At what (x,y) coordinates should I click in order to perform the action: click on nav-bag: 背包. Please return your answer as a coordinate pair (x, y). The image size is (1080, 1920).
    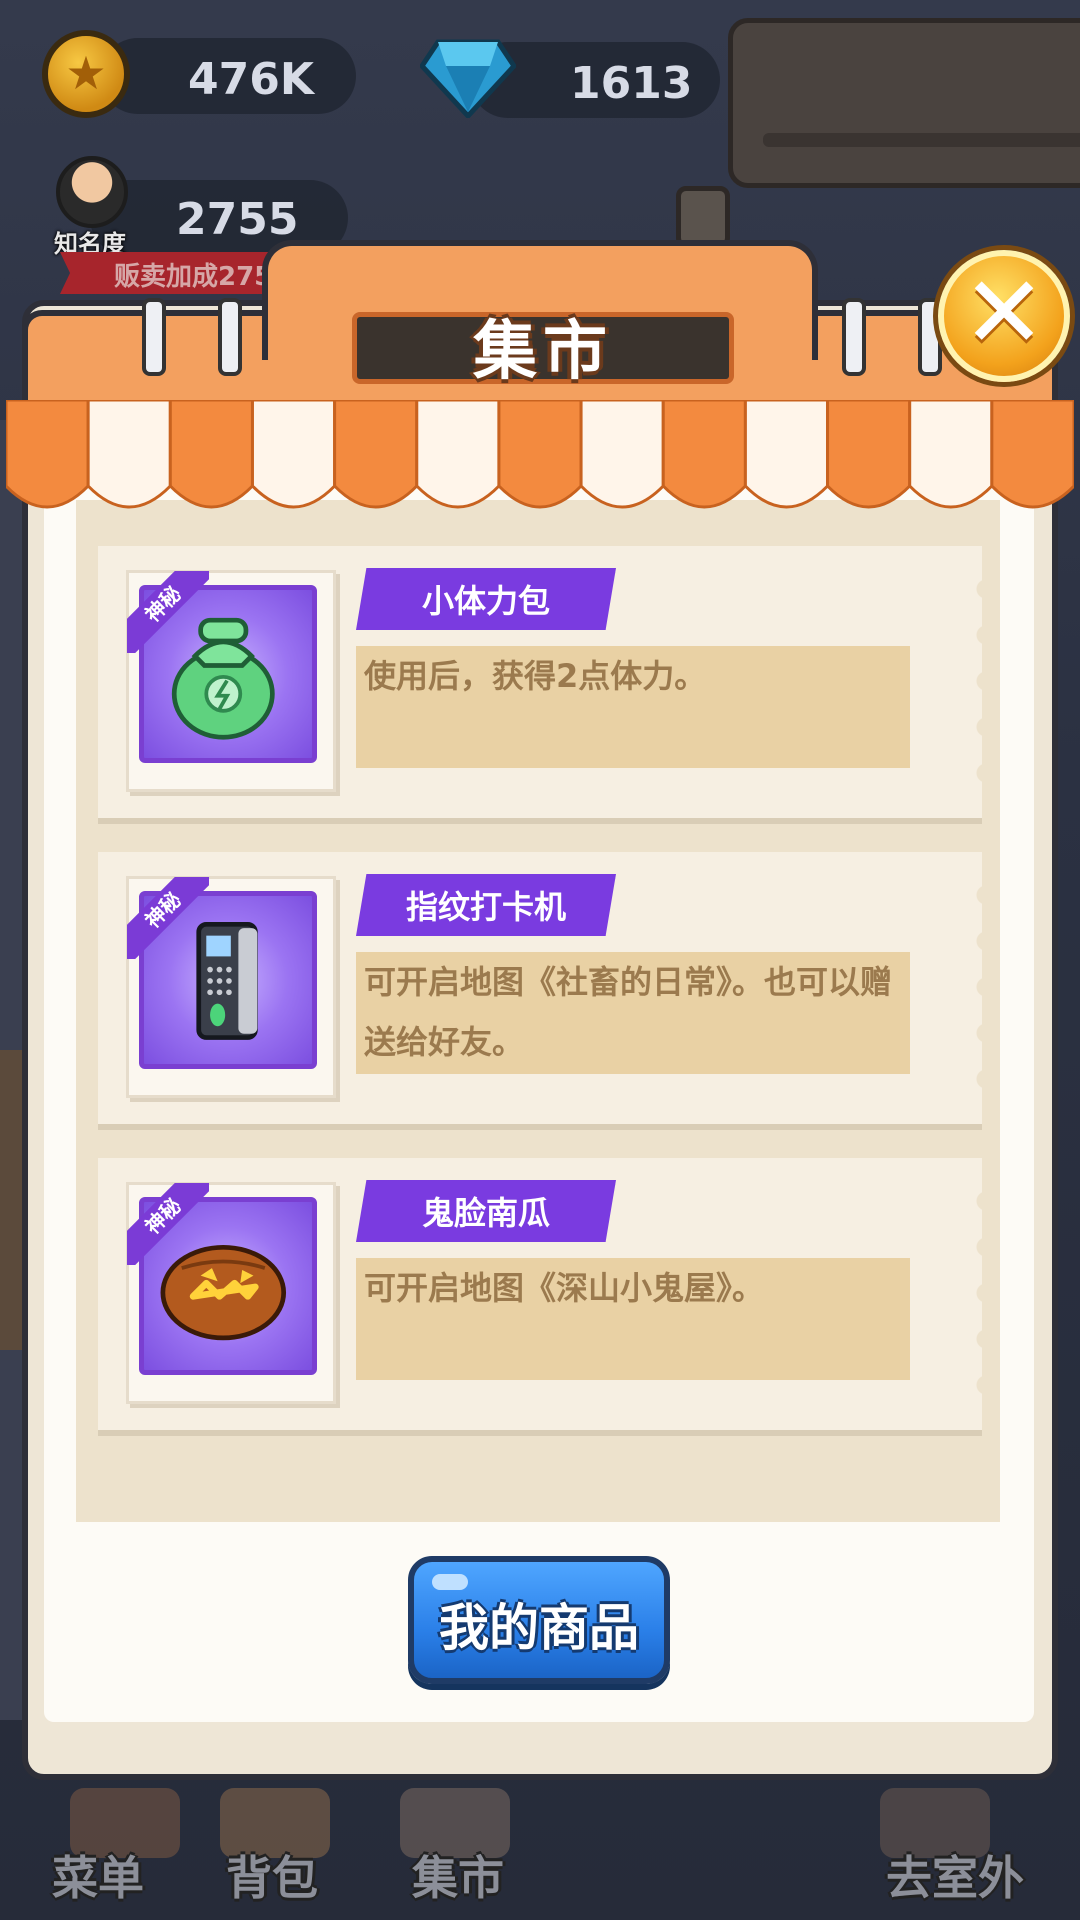
    Looking at the image, I should click on (272, 1875).